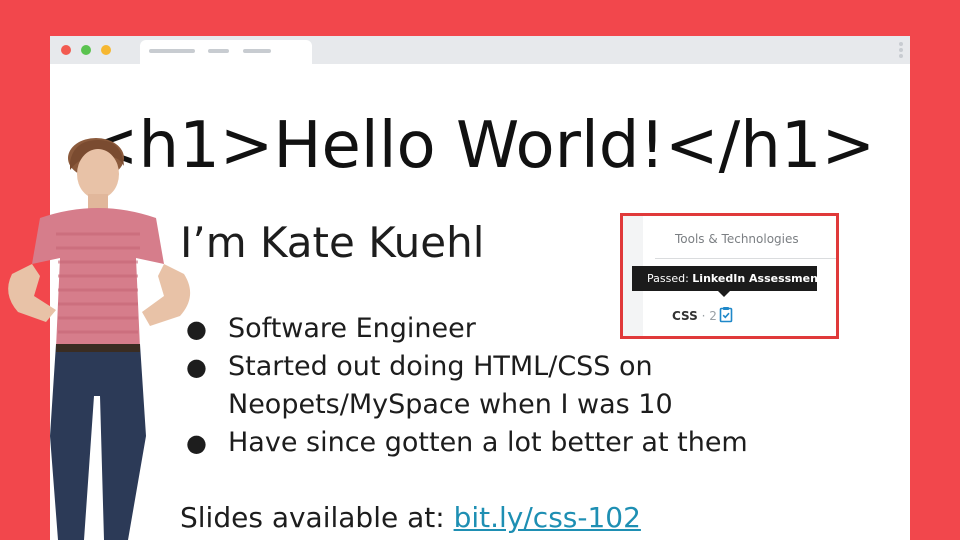 The height and width of the screenshot is (540, 960). Describe the element at coordinates (450, 404) in the screenshot. I see `bullet-text-continued: Neopets/MySpace when I was 10` at that location.